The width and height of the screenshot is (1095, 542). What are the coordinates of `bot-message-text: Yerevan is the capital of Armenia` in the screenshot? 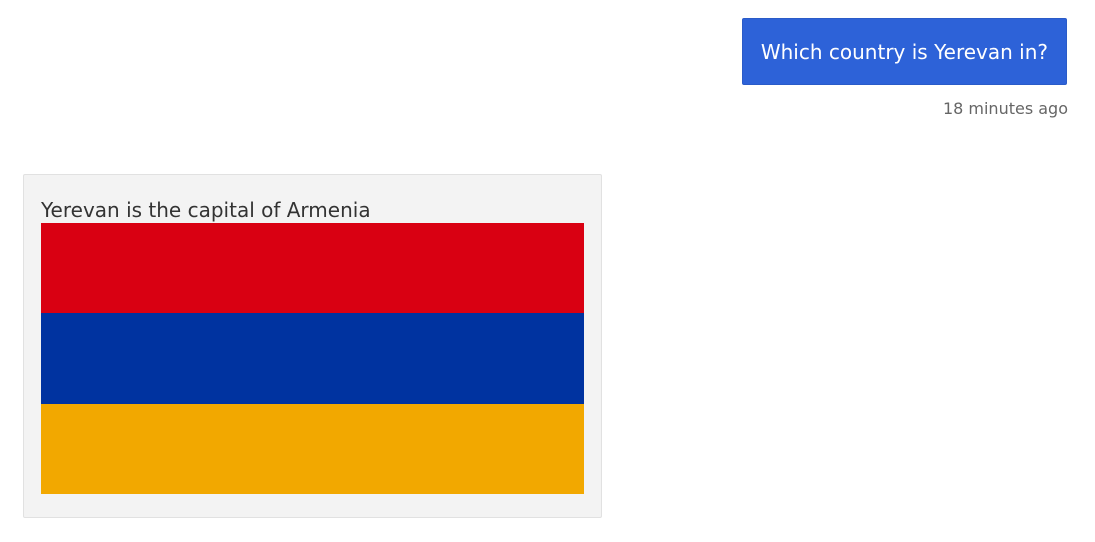 It's located at (206, 210).